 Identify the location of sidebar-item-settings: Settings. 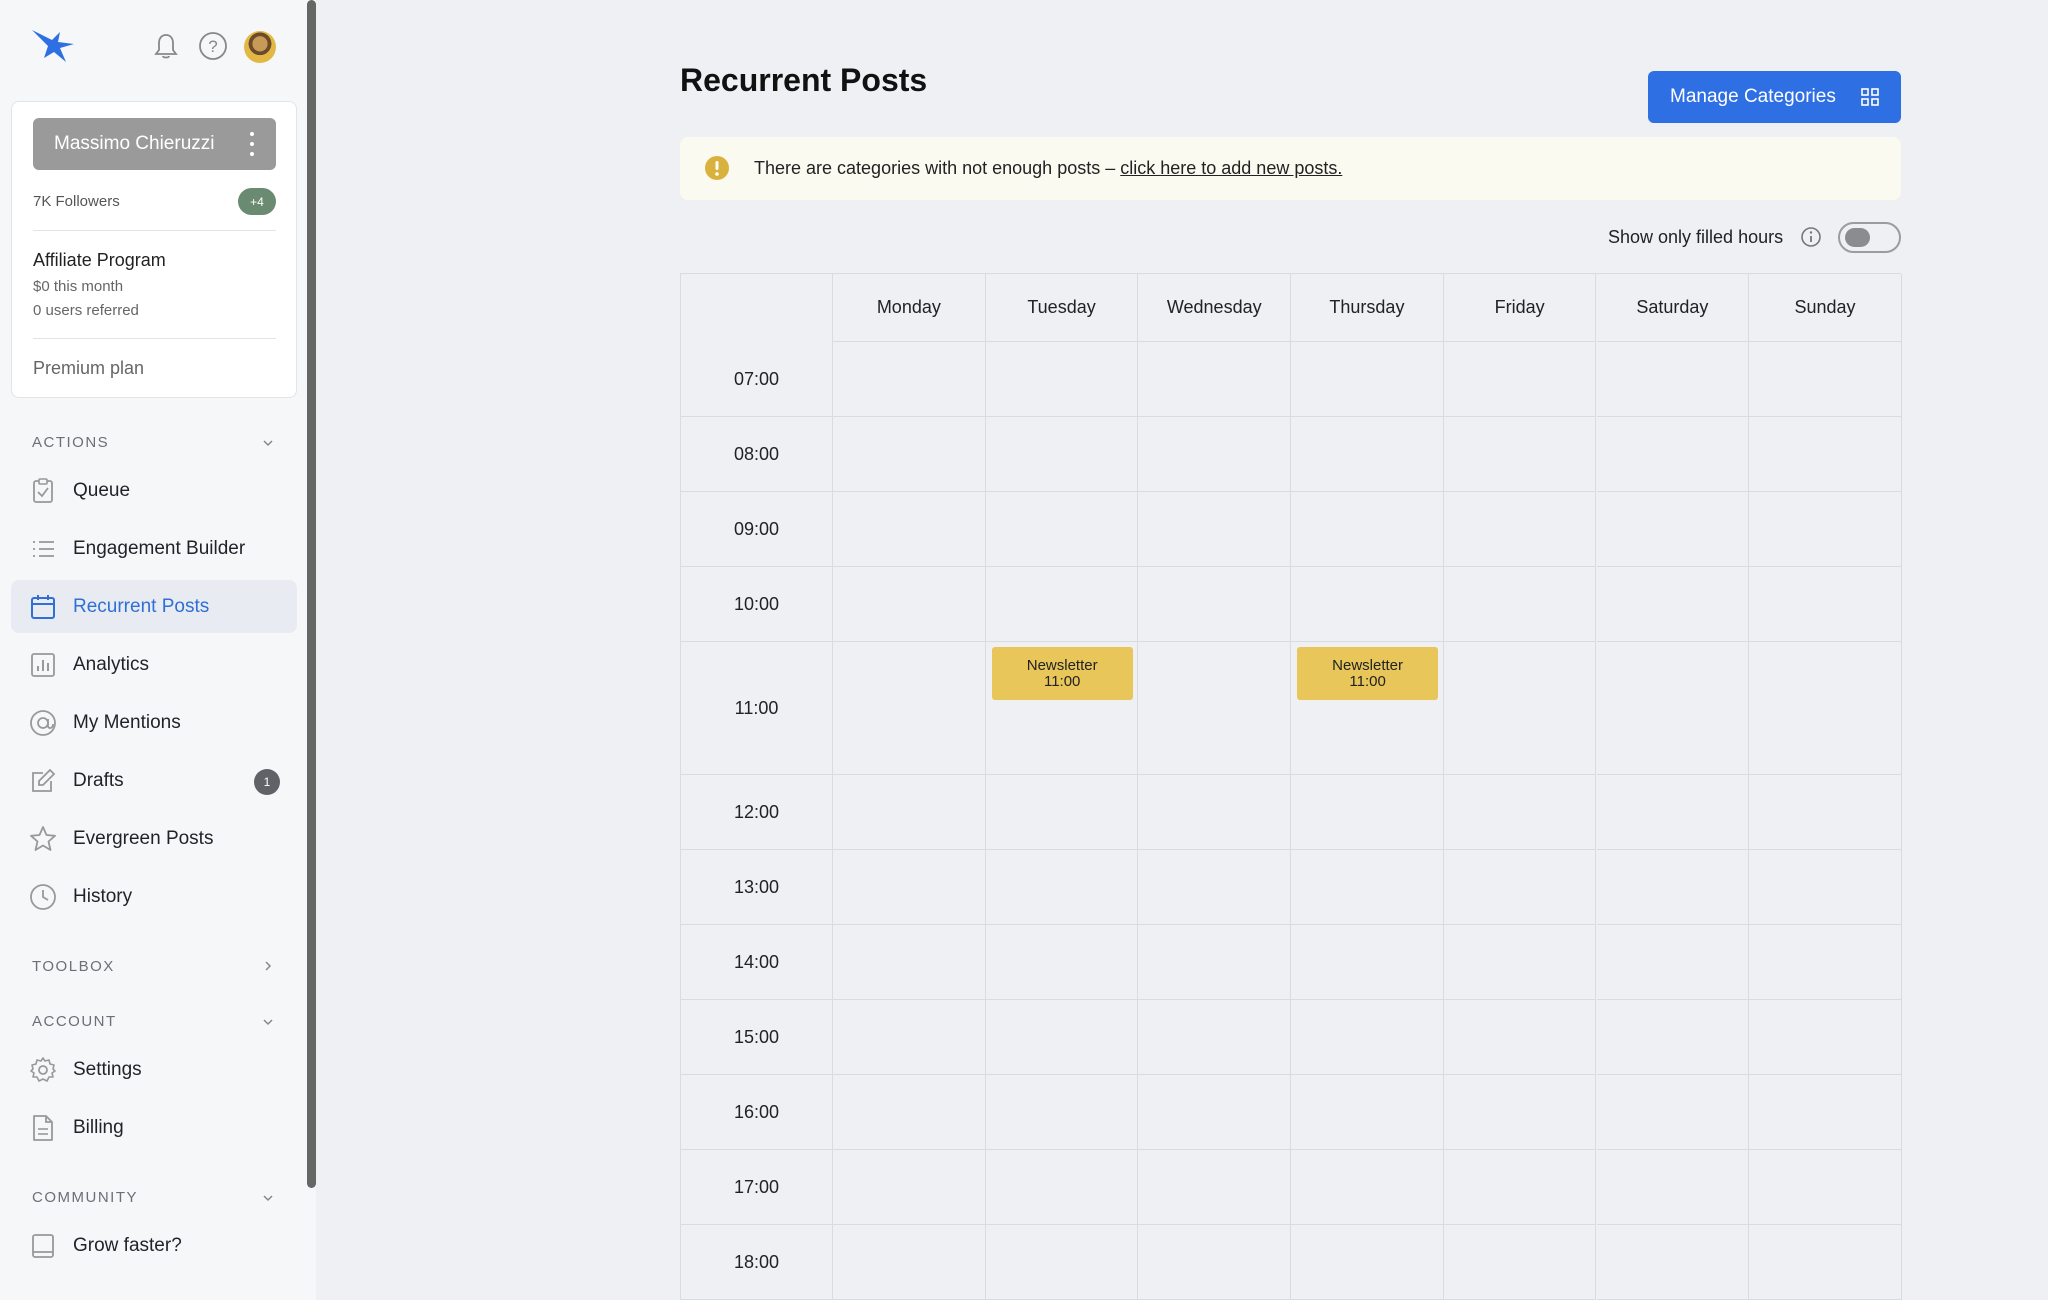
(154, 1069).